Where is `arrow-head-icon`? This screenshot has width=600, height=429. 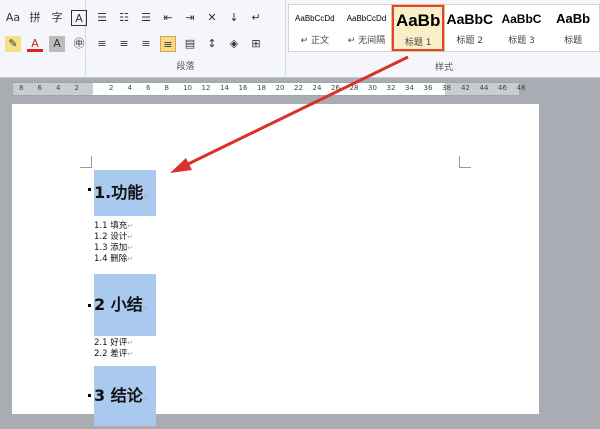
arrow-head-icon is located at coordinates (181, 165).